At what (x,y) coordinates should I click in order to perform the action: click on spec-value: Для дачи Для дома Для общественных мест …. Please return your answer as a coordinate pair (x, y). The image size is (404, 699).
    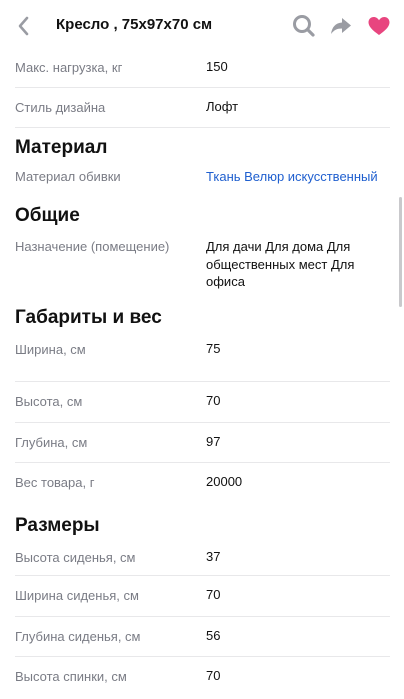
    Looking at the image, I should click on (280, 264).